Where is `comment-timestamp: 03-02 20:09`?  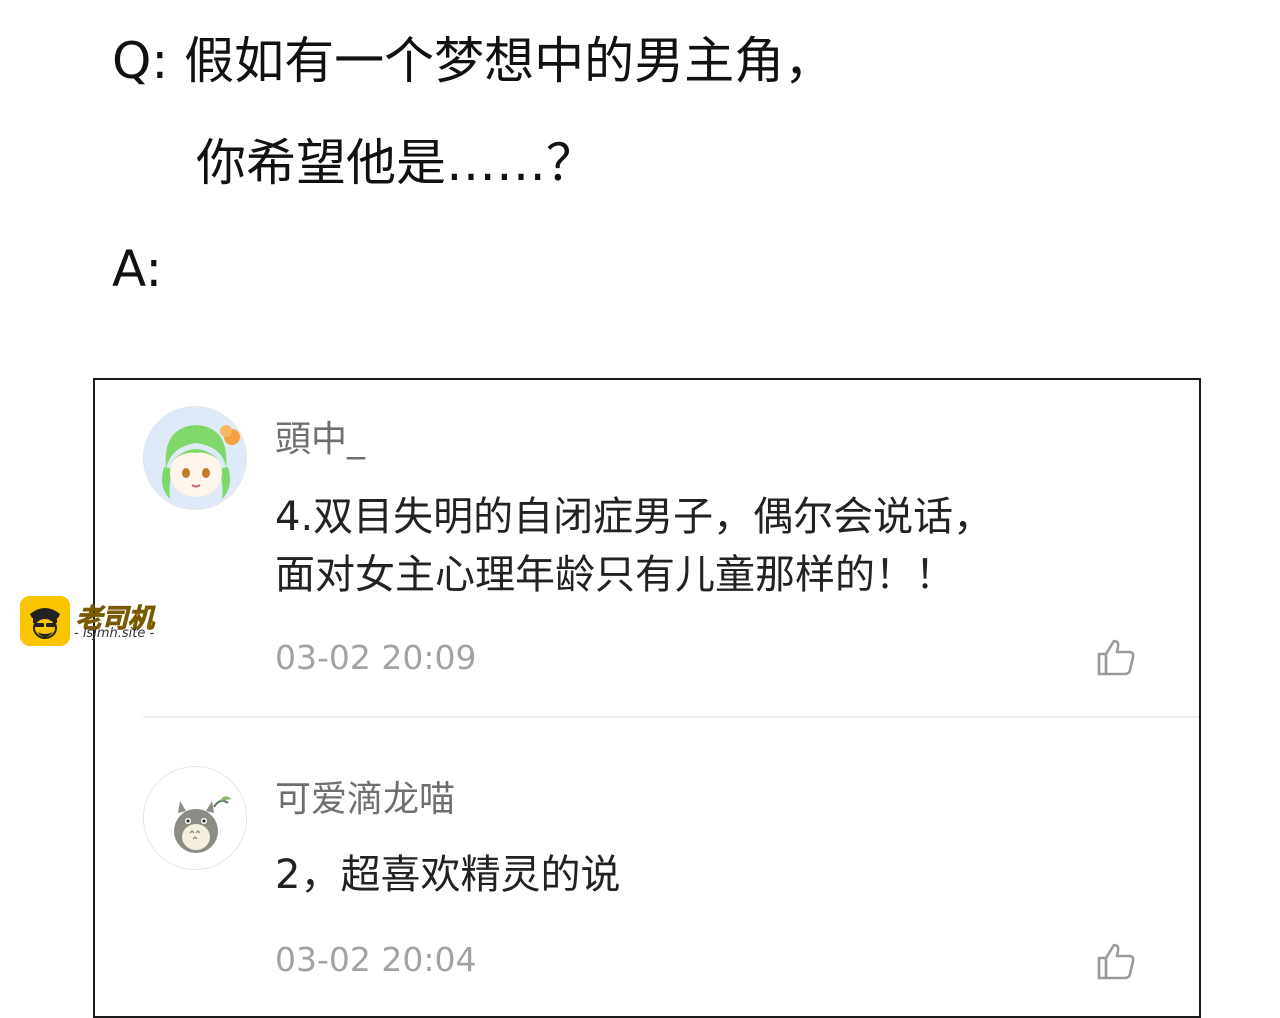 comment-timestamp: 03-02 20:09 is located at coordinates (376, 657).